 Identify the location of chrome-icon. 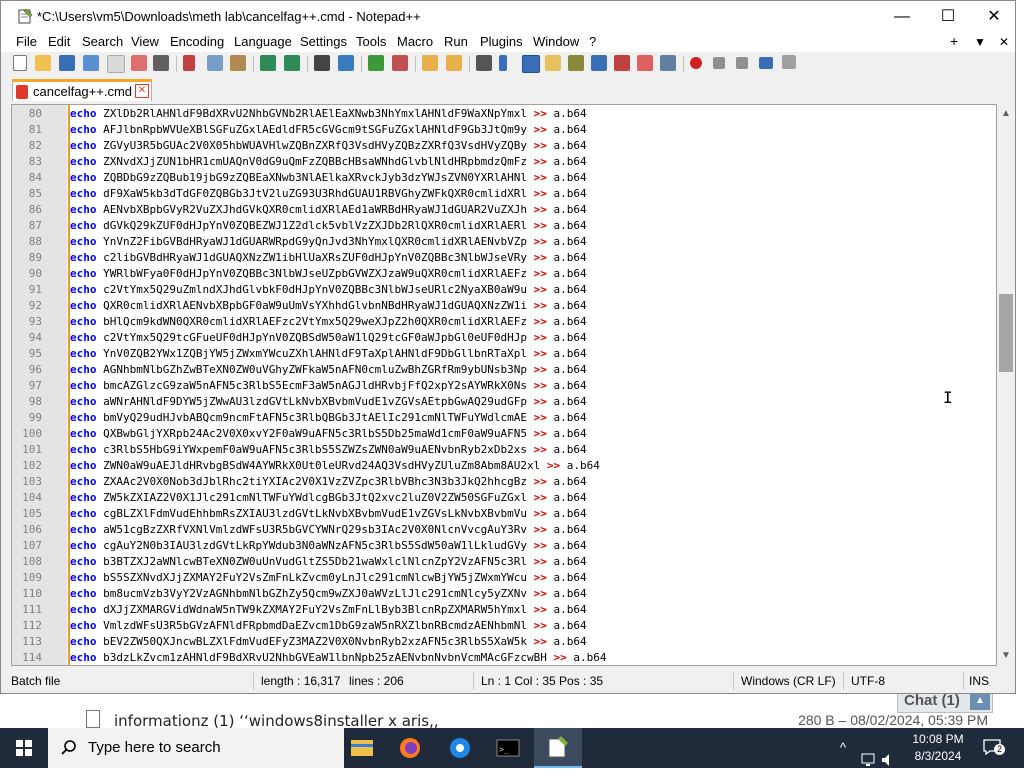
(460, 748).